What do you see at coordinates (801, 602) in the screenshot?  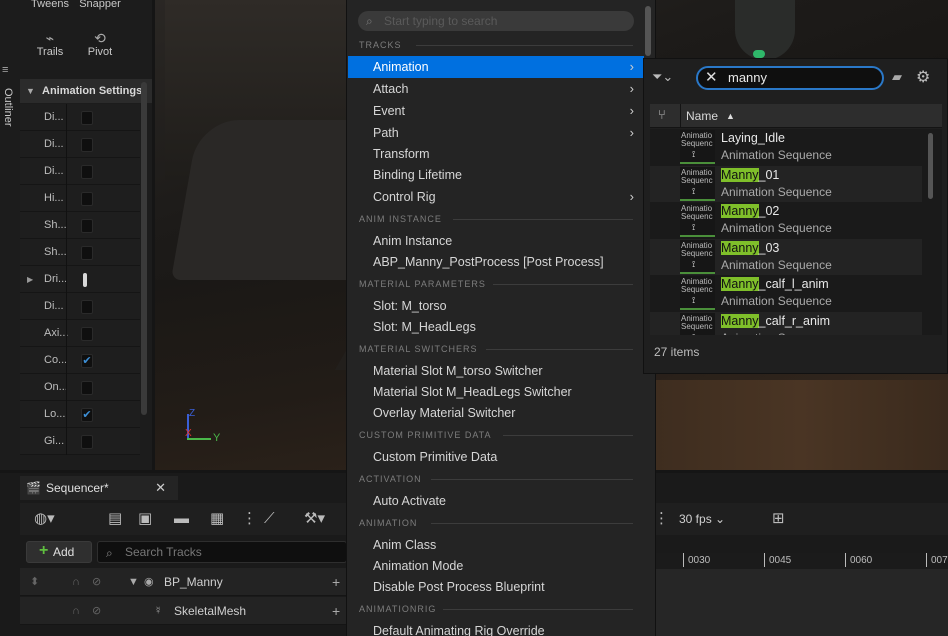 I see `timeline-track-area` at bounding box center [801, 602].